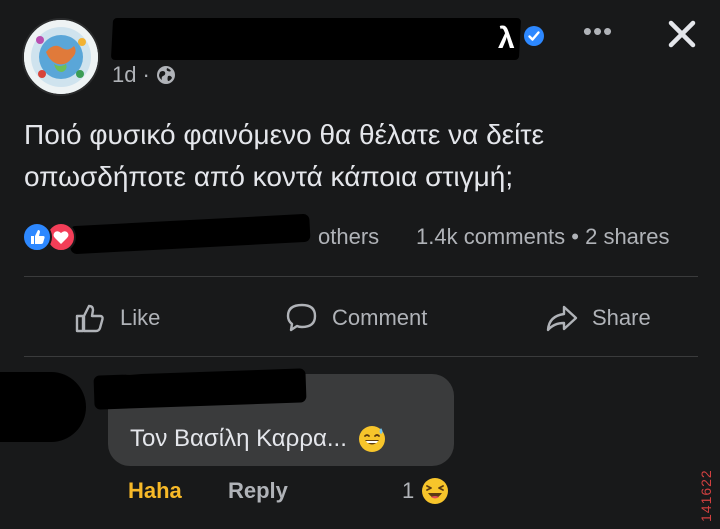 This screenshot has height=529, width=720. What do you see at coordinates (89, 318) in the screenshot?
I see `thumbs-up-icon` at bounding box center [89, 318].